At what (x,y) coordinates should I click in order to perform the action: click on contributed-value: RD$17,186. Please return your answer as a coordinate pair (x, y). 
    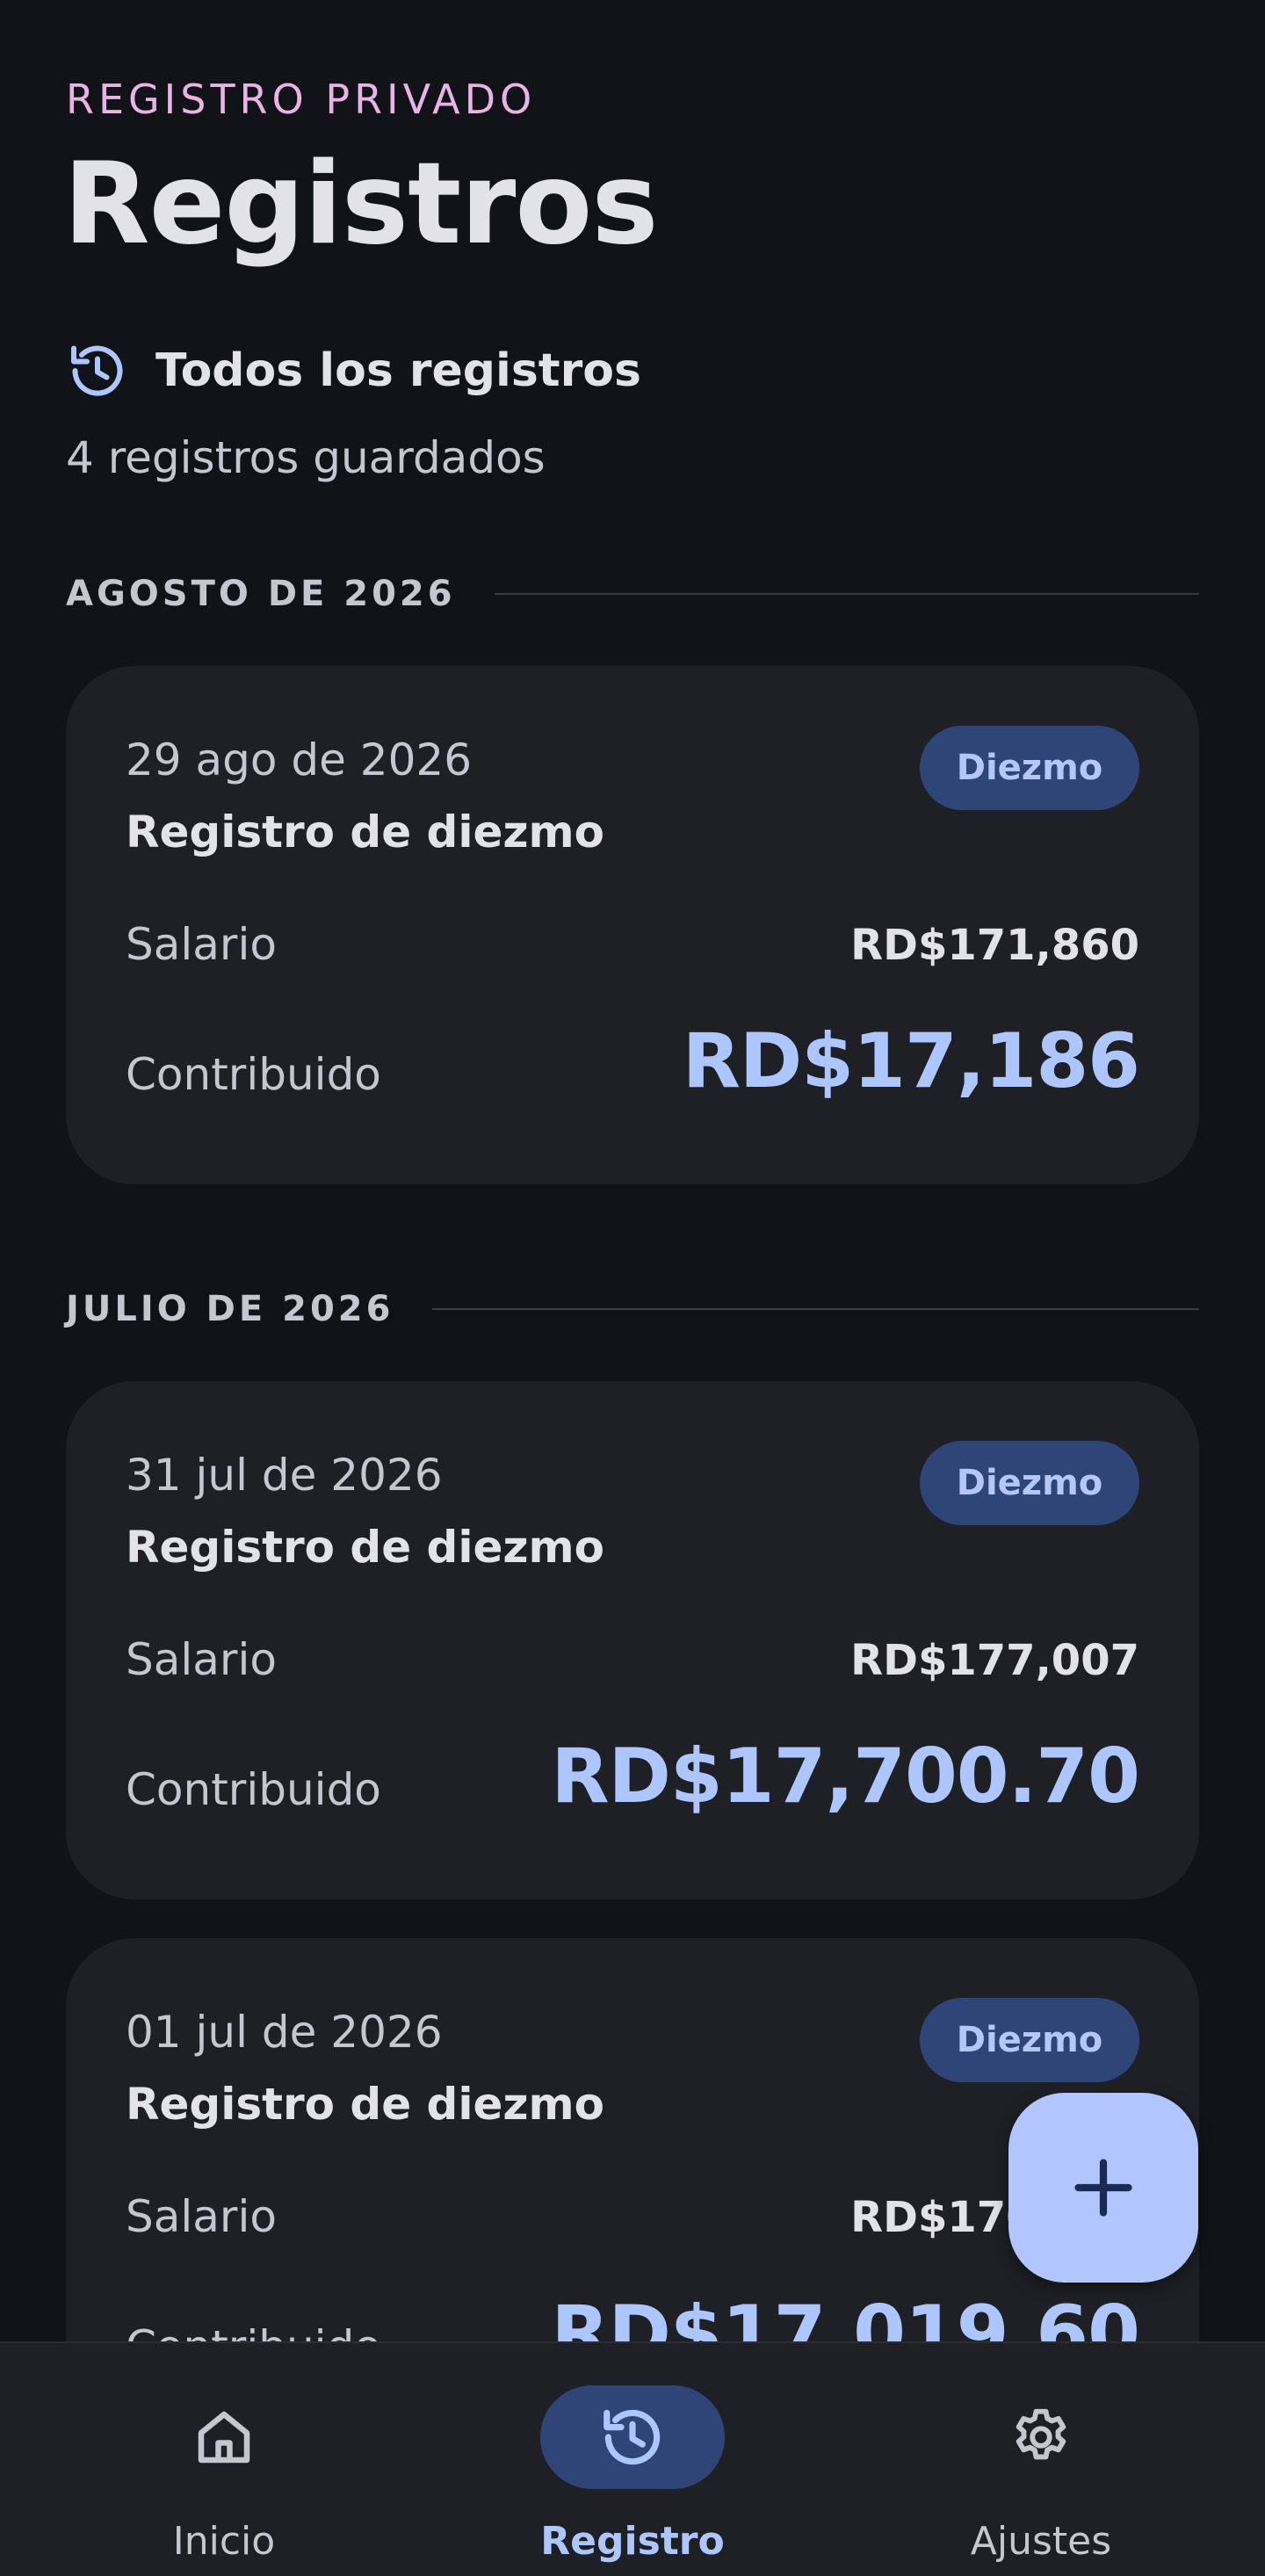
    Looking at the image, I should click on (911, 1061).